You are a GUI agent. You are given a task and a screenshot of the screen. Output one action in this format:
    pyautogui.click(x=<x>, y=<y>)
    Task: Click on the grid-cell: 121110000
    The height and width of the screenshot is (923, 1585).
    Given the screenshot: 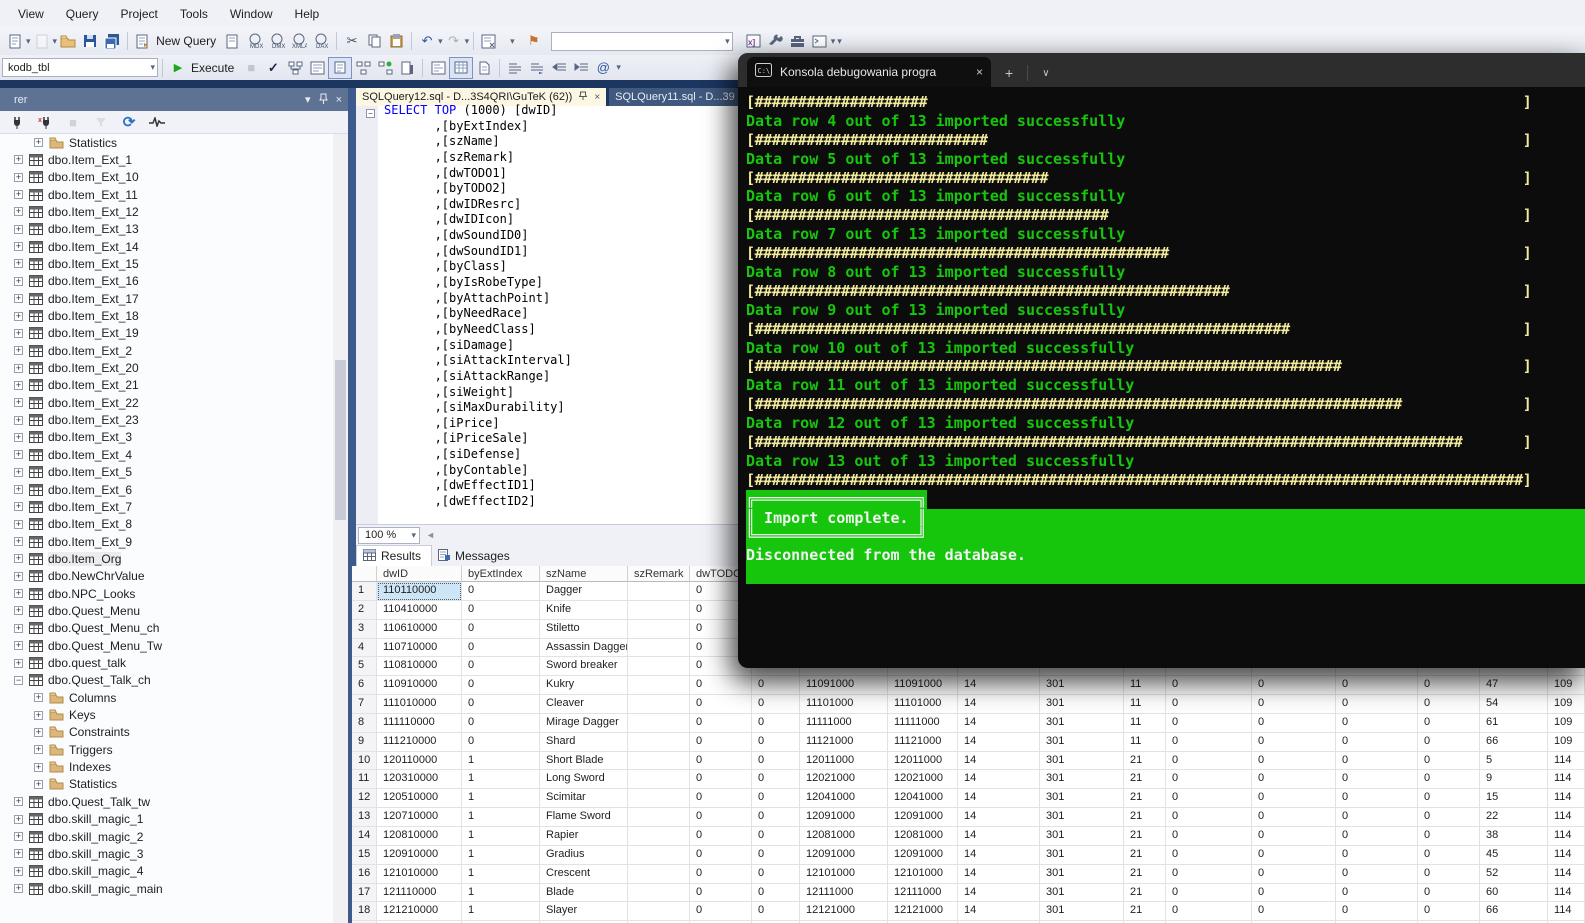 What is the action you would take?
    pyautogui.click(x=419, y=893)
    